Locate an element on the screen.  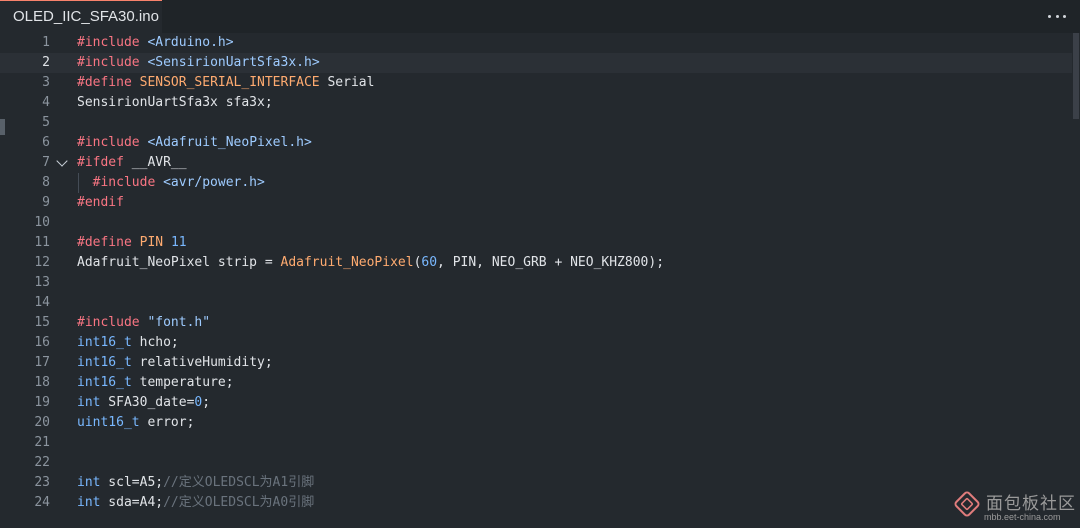
code-line: 14 is located at coordinates (536, 303).